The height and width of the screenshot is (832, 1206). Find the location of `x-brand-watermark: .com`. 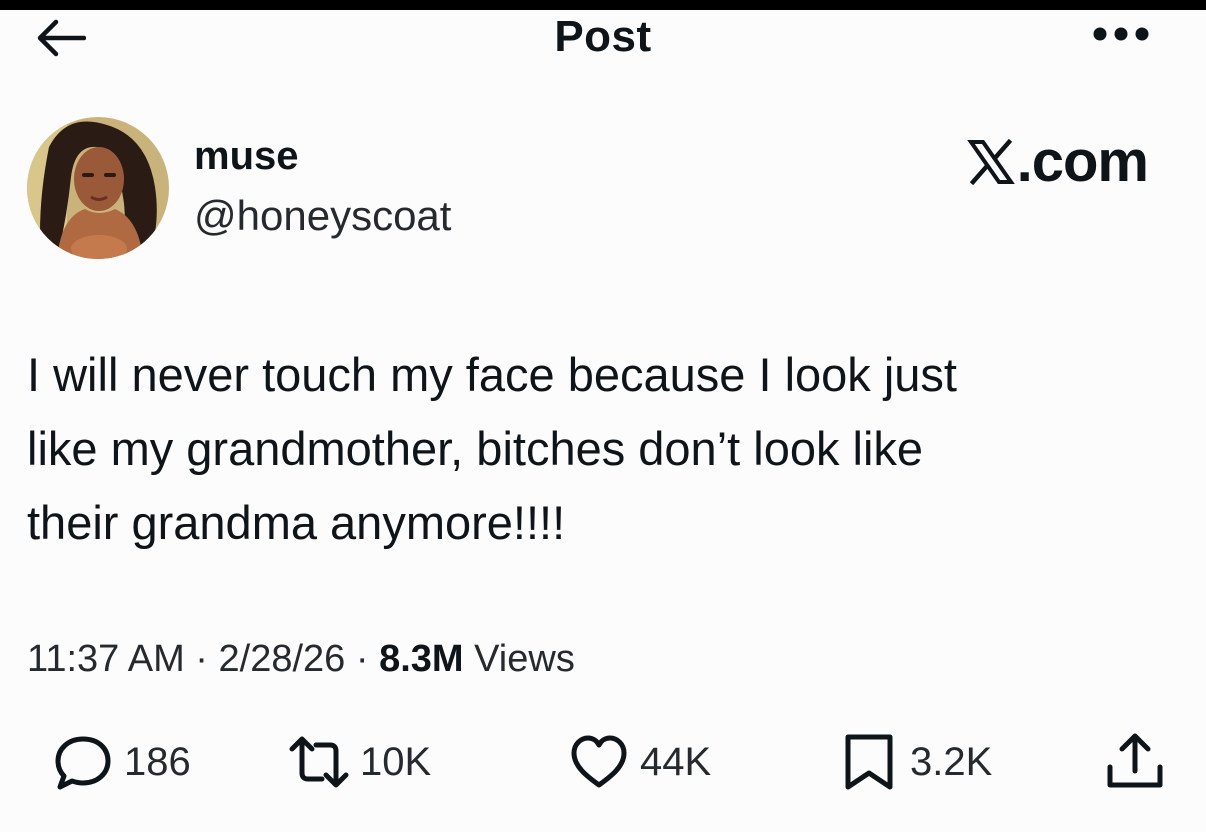

x-brand-watermark: .com is located at coordinates (1057, 161).